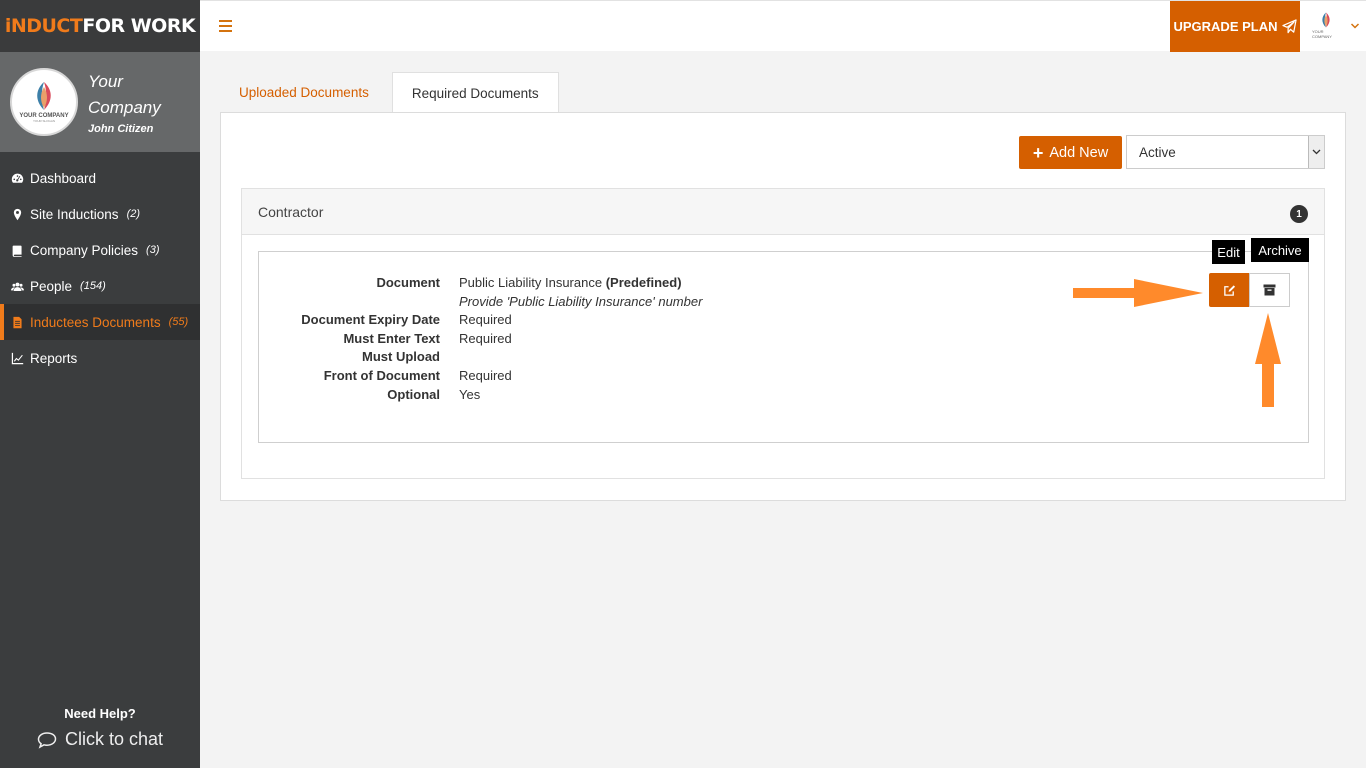  Describe the element at coordinates (153, 250) in the screenshot. I see `sidebar-item-count: (3)` at that location.